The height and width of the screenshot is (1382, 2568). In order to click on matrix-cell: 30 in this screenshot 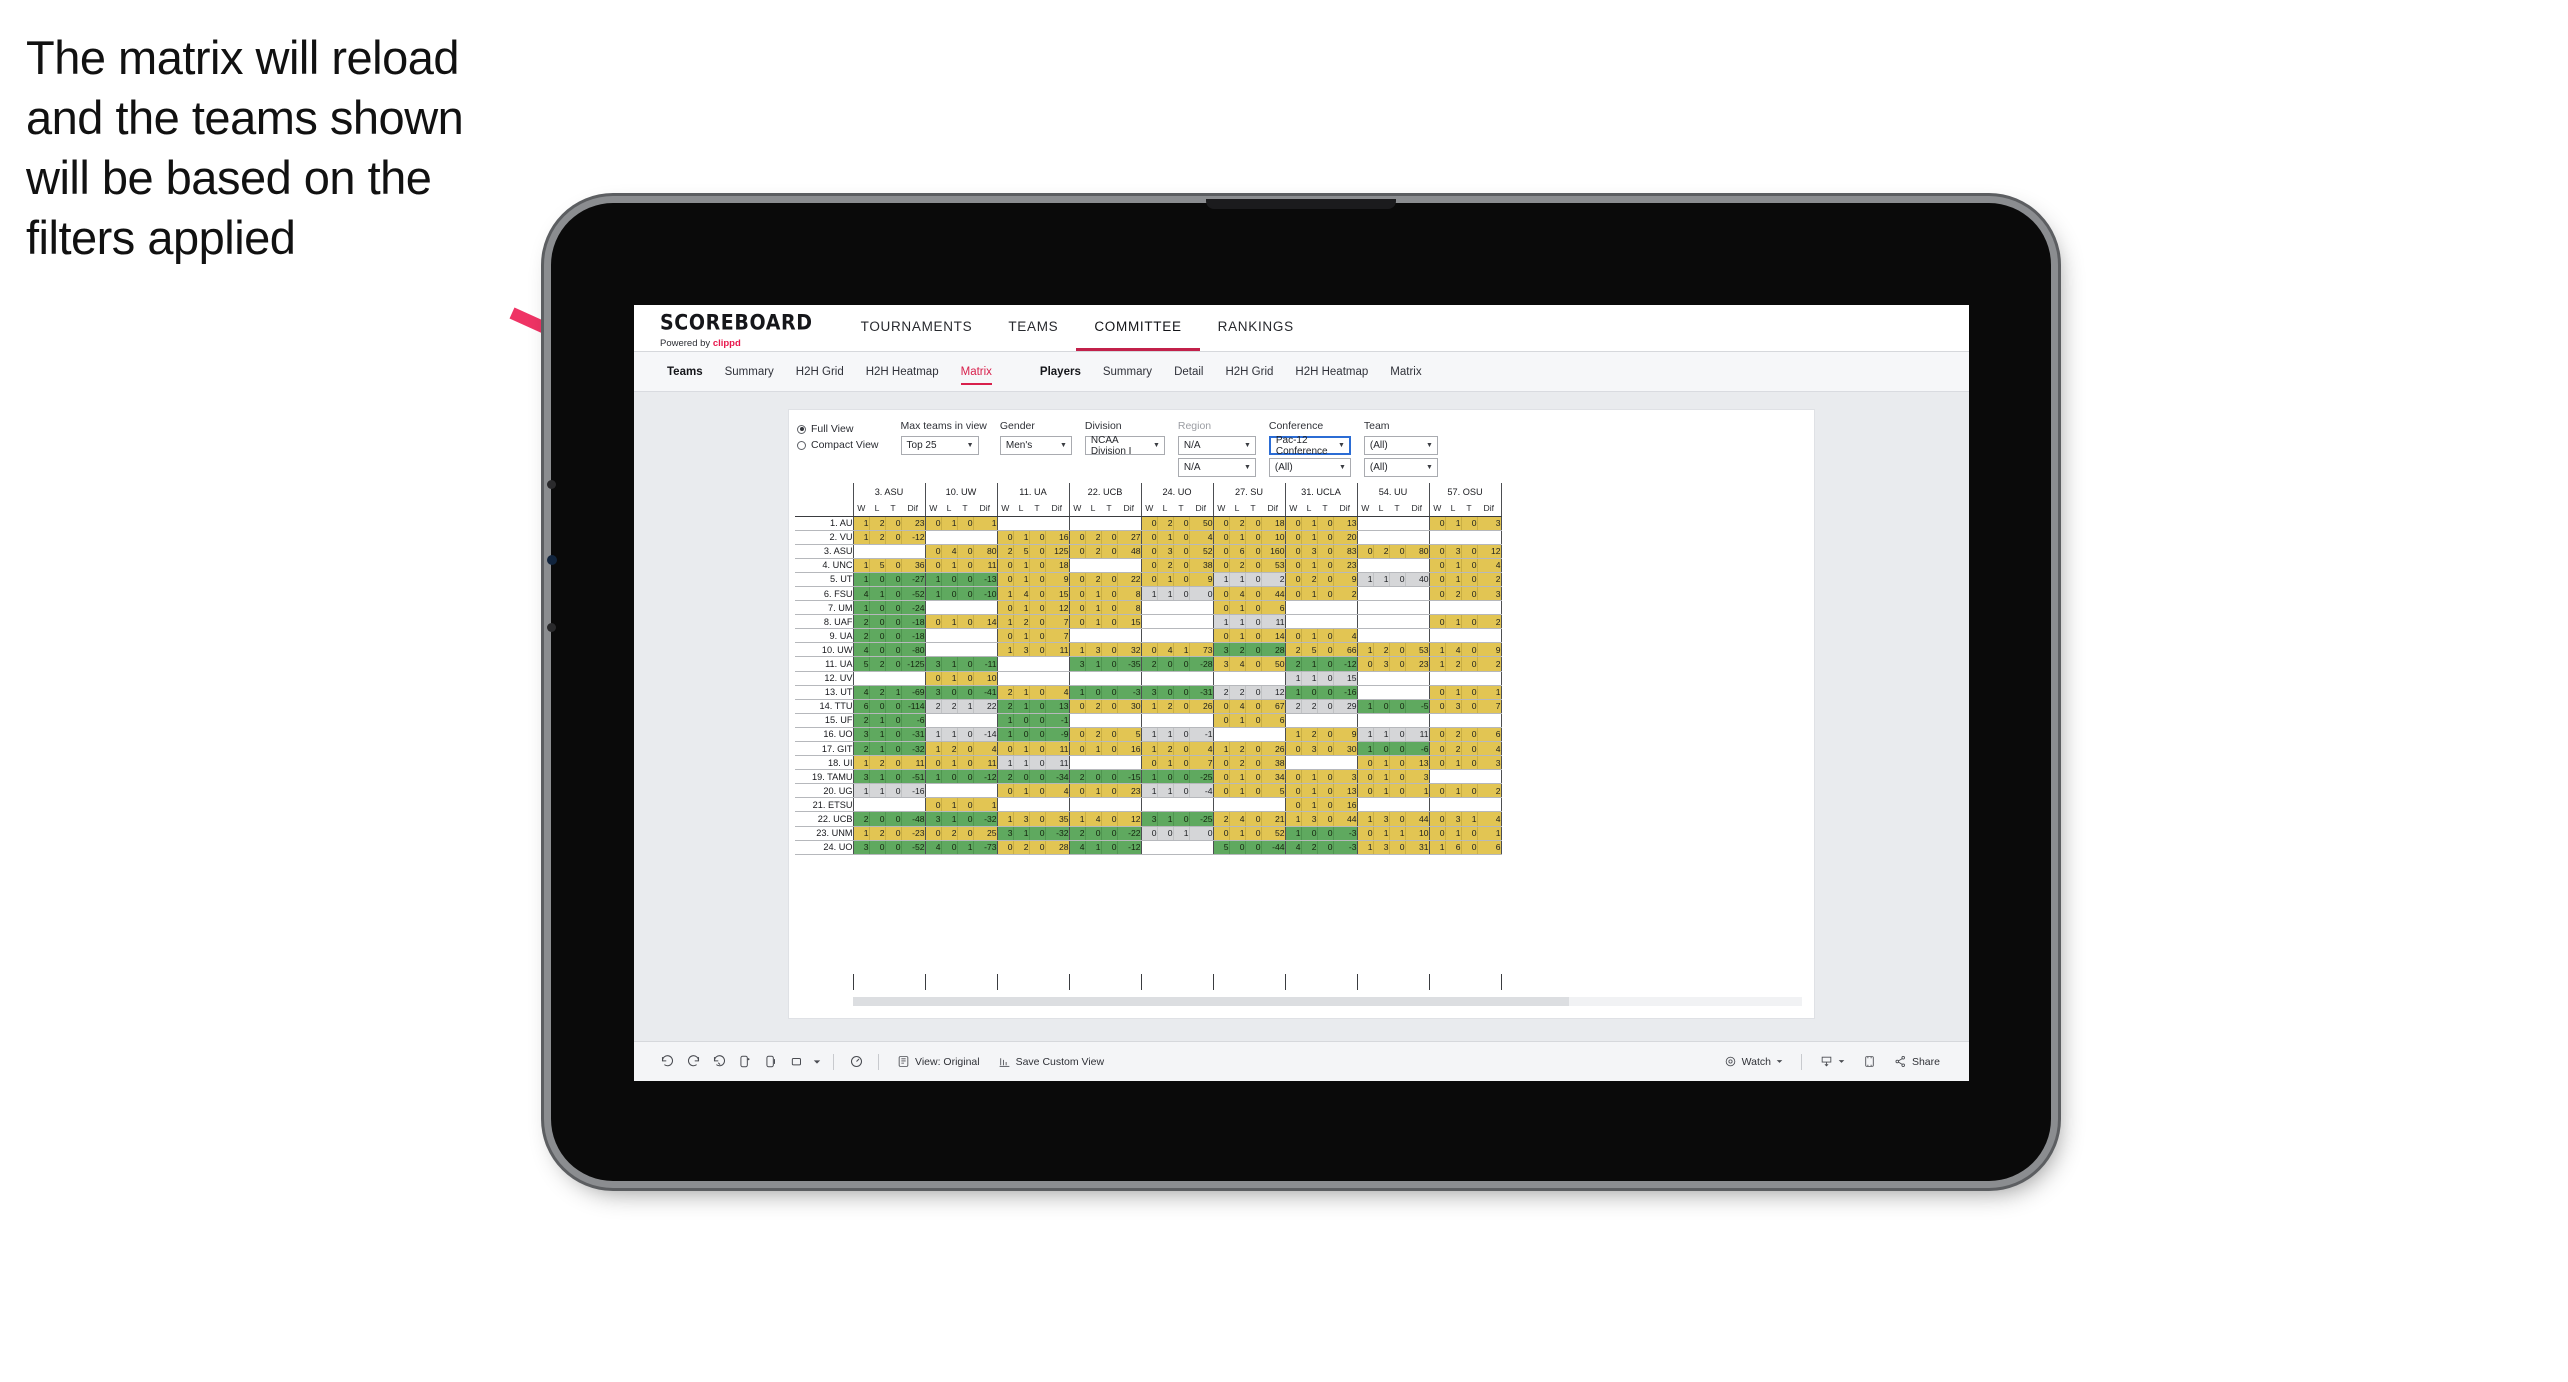, I will do `click(1345, 749)`.